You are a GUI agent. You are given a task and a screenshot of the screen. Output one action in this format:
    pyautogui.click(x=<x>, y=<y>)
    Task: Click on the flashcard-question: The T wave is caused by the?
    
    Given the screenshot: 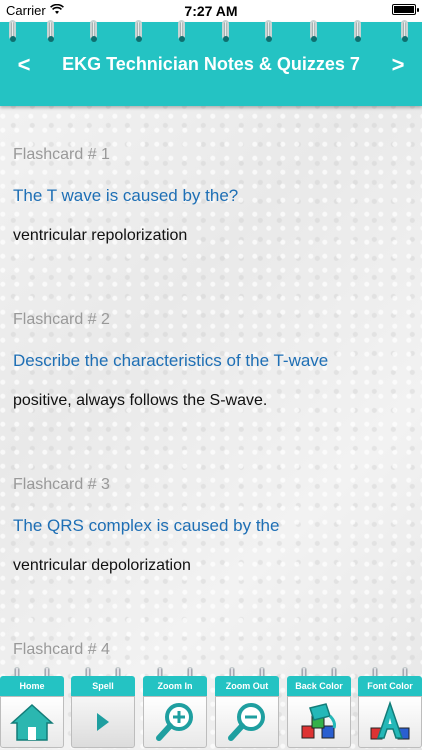 What is the action you would take?
    pyautogui.click(x=126, y=195)
    